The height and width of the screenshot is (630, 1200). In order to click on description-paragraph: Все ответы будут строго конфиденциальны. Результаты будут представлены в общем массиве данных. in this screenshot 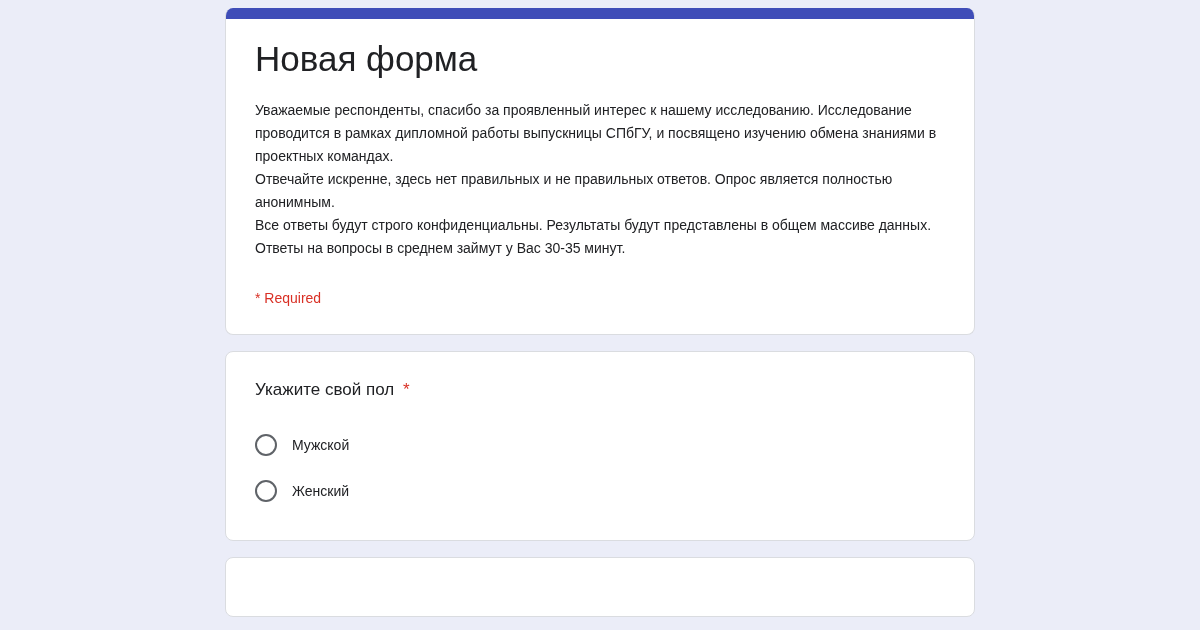, I will do `click(594, 225)`.